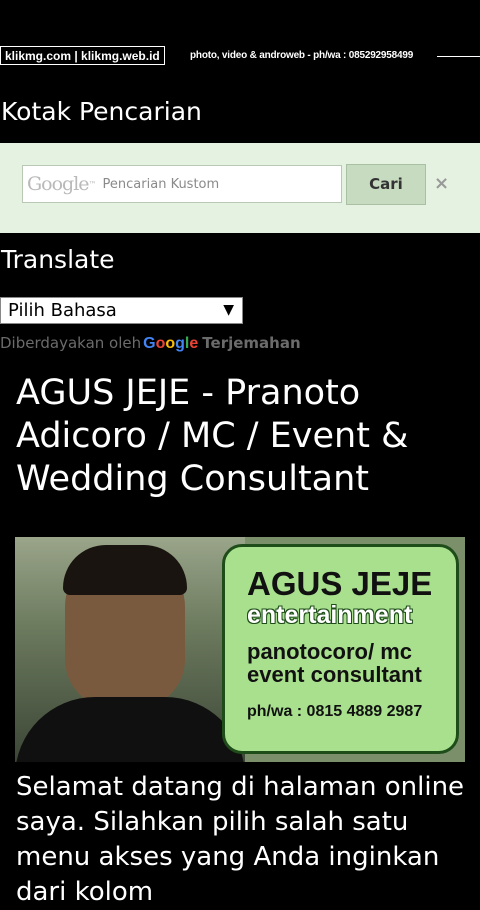  What do you see at coordinates (386, 184) in the screenshot?
I see `search-button: Cari` at bounding box center [386, 184].